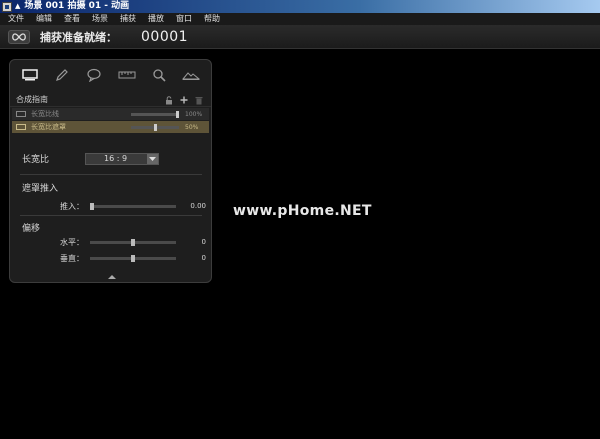  I want to click on menu-view: 查看, so click(72, 19).